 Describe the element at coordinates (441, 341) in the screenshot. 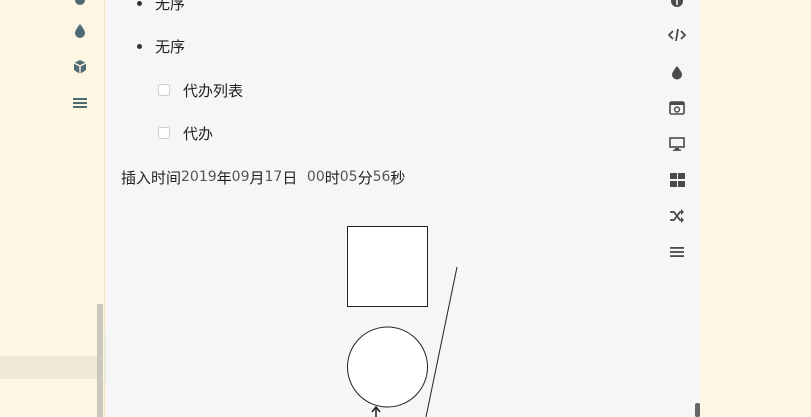

I see `line-shape` at that location.